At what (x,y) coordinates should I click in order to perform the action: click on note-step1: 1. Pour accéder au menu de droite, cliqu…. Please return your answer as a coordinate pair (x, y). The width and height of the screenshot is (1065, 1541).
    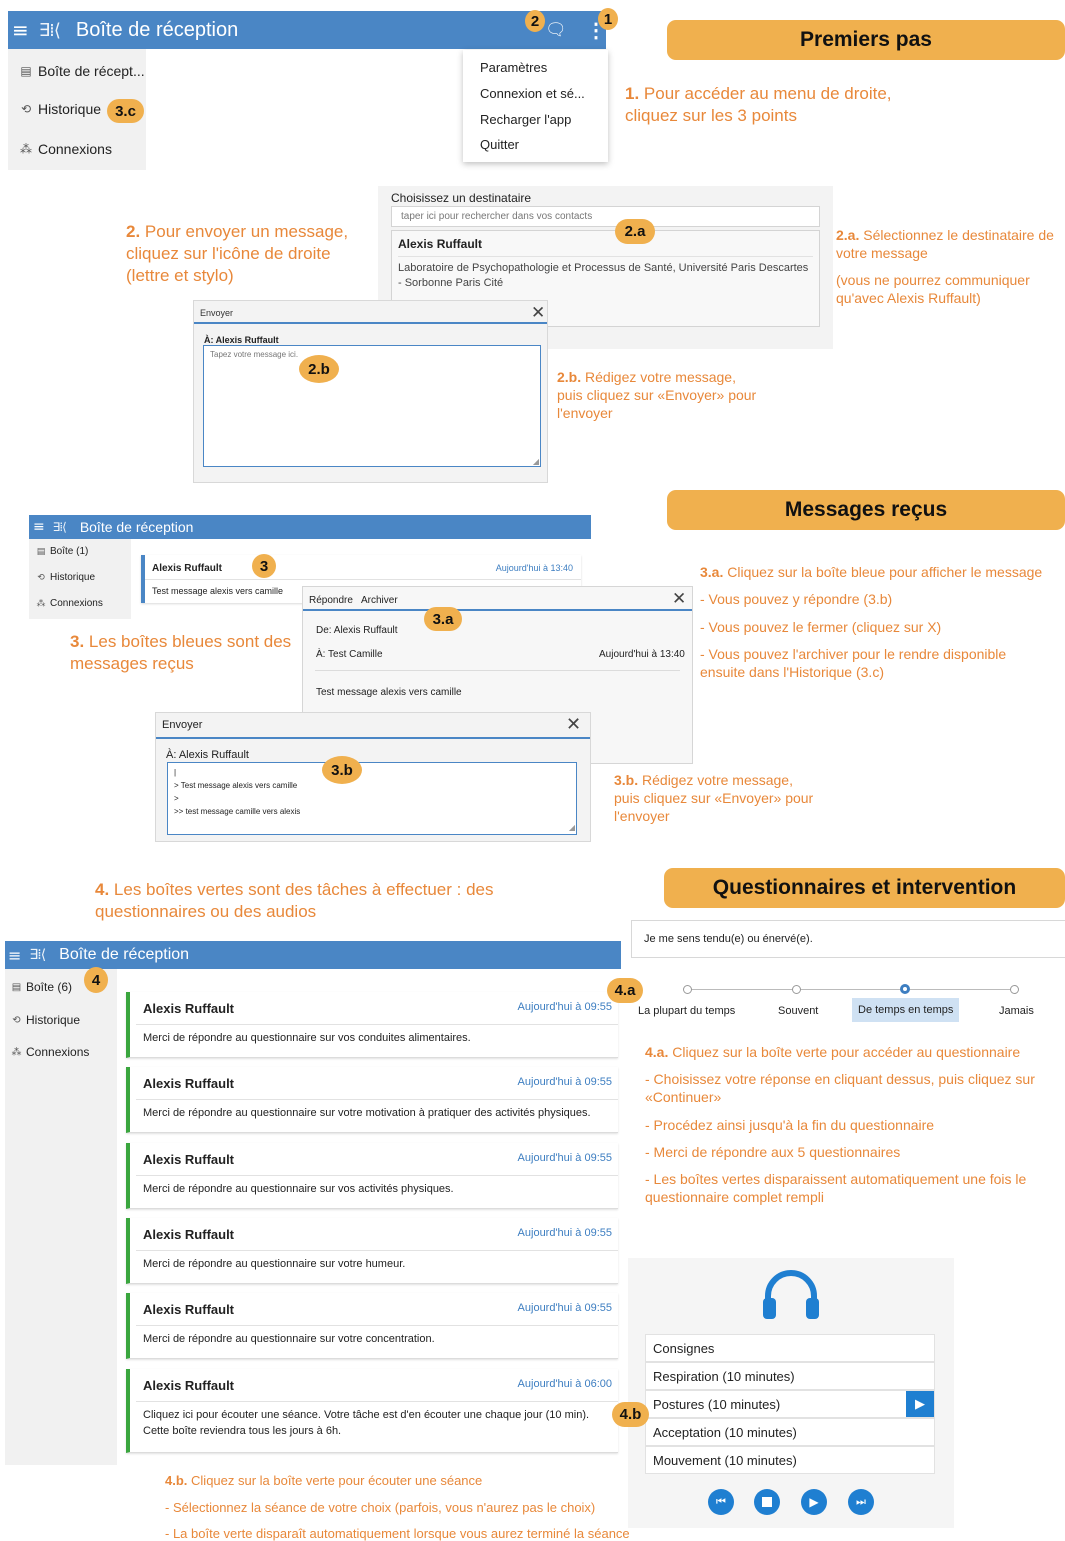
    Looking at the image, I should click on (785, 105).